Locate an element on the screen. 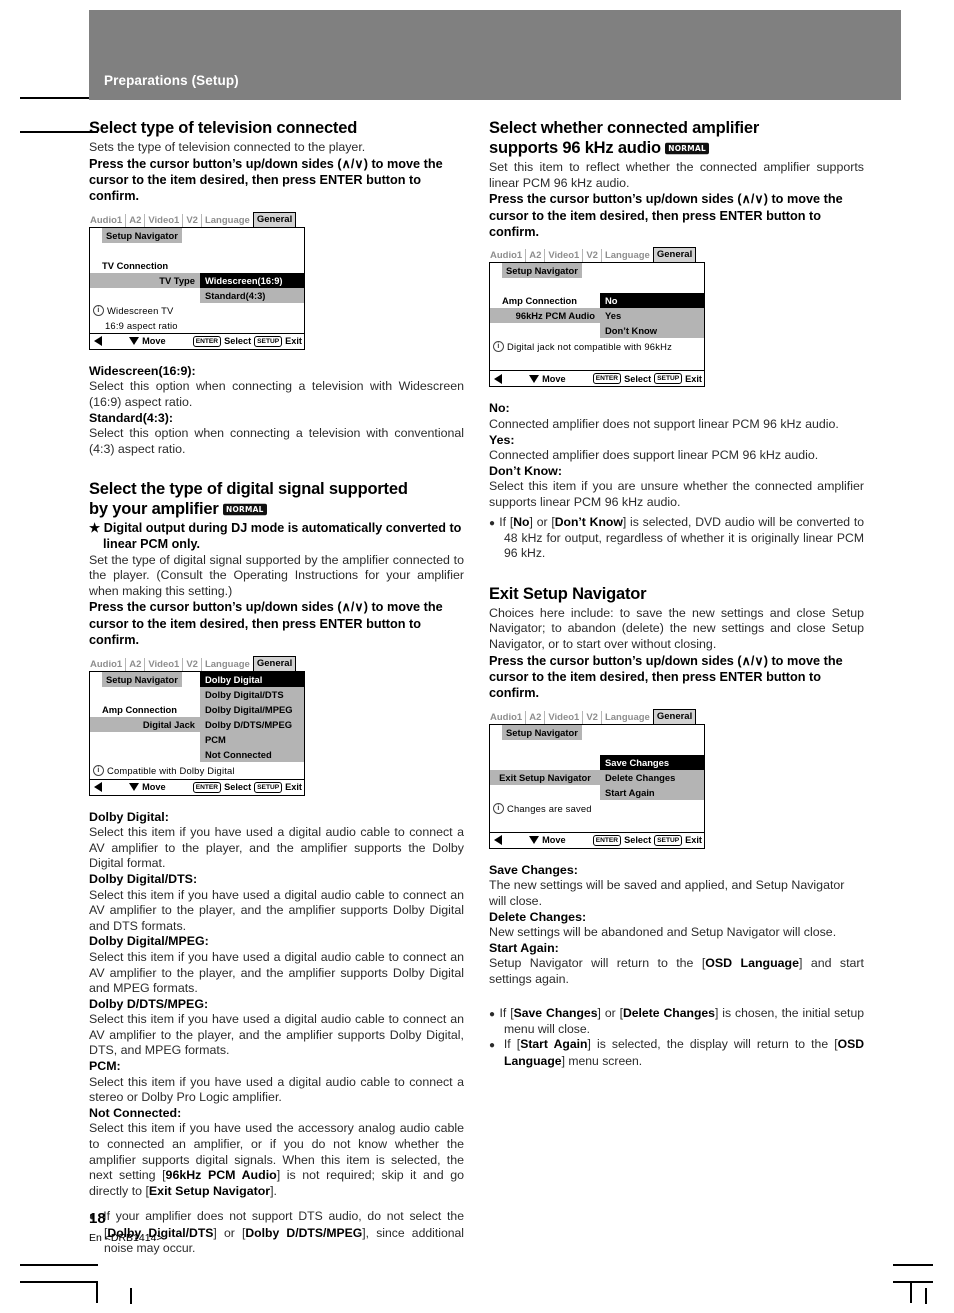 The width and height of the screenshot is (954, 1313). osd-option-delete-changes: Delete Changes is located at coordinates (652, 777).